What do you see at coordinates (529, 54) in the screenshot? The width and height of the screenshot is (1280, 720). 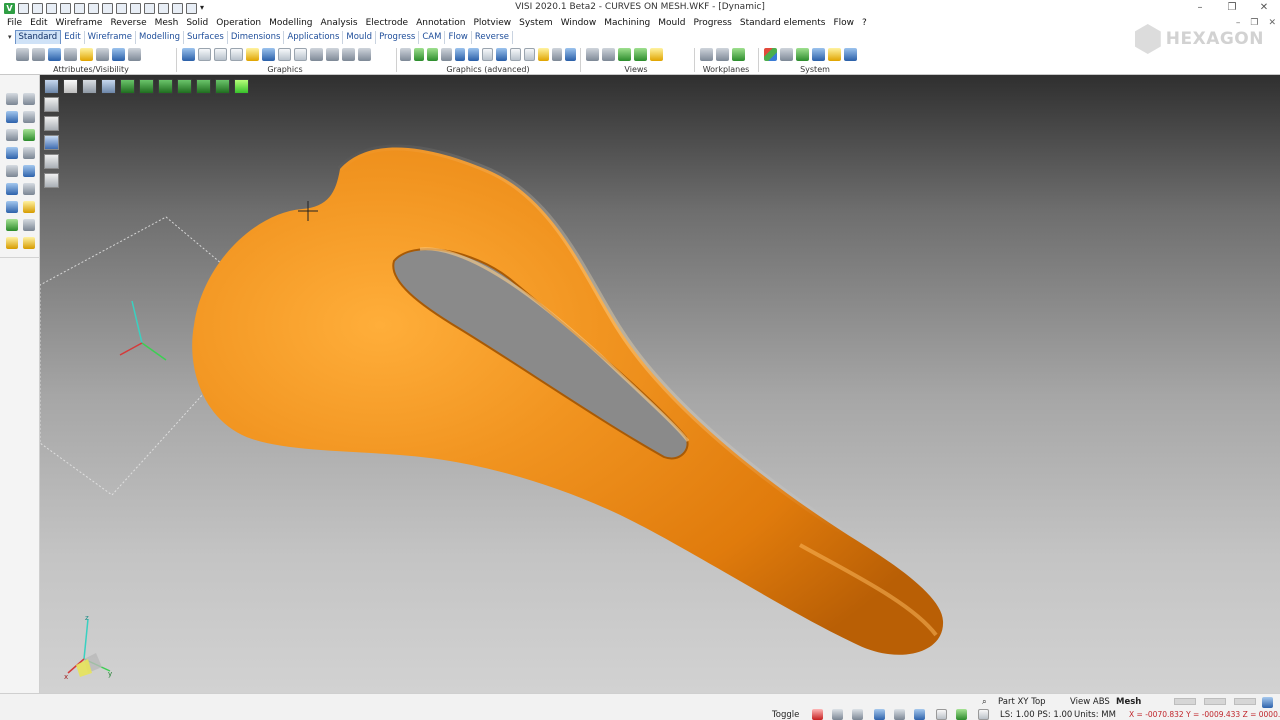 I see `backface-icon` at bounding box center [529, 54].